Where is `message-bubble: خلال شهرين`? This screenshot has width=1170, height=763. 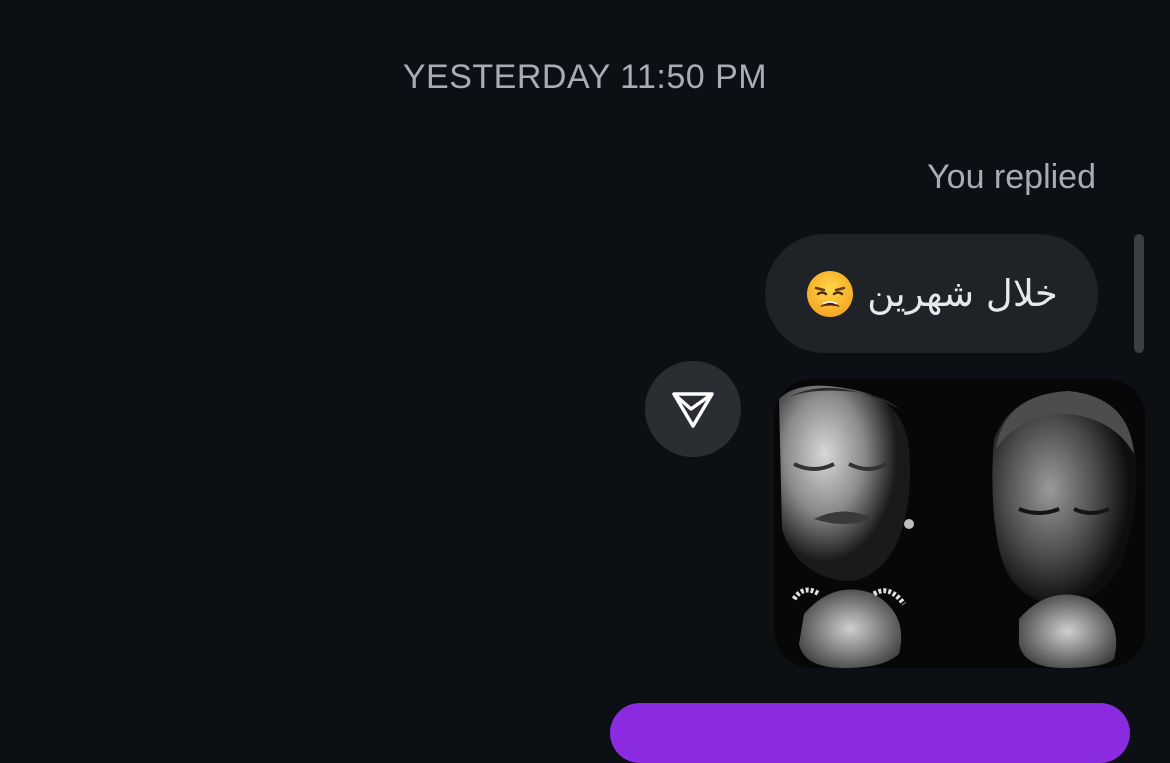 message-bubble: خلال شهرين is located at coordinates (931, 293).